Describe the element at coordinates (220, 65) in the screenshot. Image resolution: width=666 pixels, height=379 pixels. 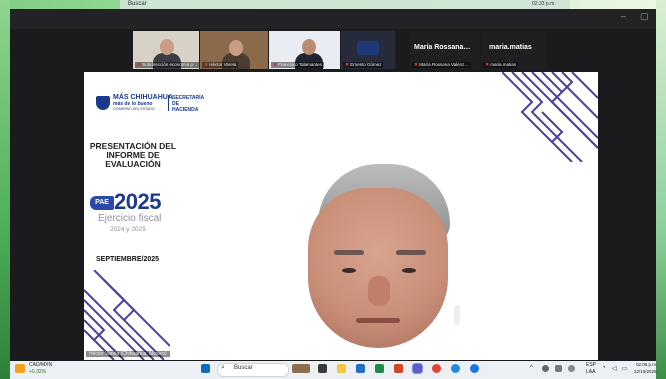
I see `participant-name: ✖Héctor Varela` at that location.